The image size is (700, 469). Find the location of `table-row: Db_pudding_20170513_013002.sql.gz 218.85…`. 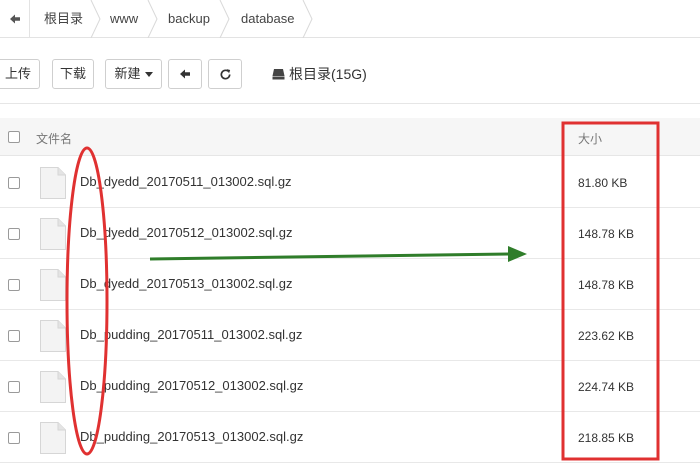

table-row: Db_pudding_20170513_013002.sql.gz 218.85… is located at coordinates (350, 437).